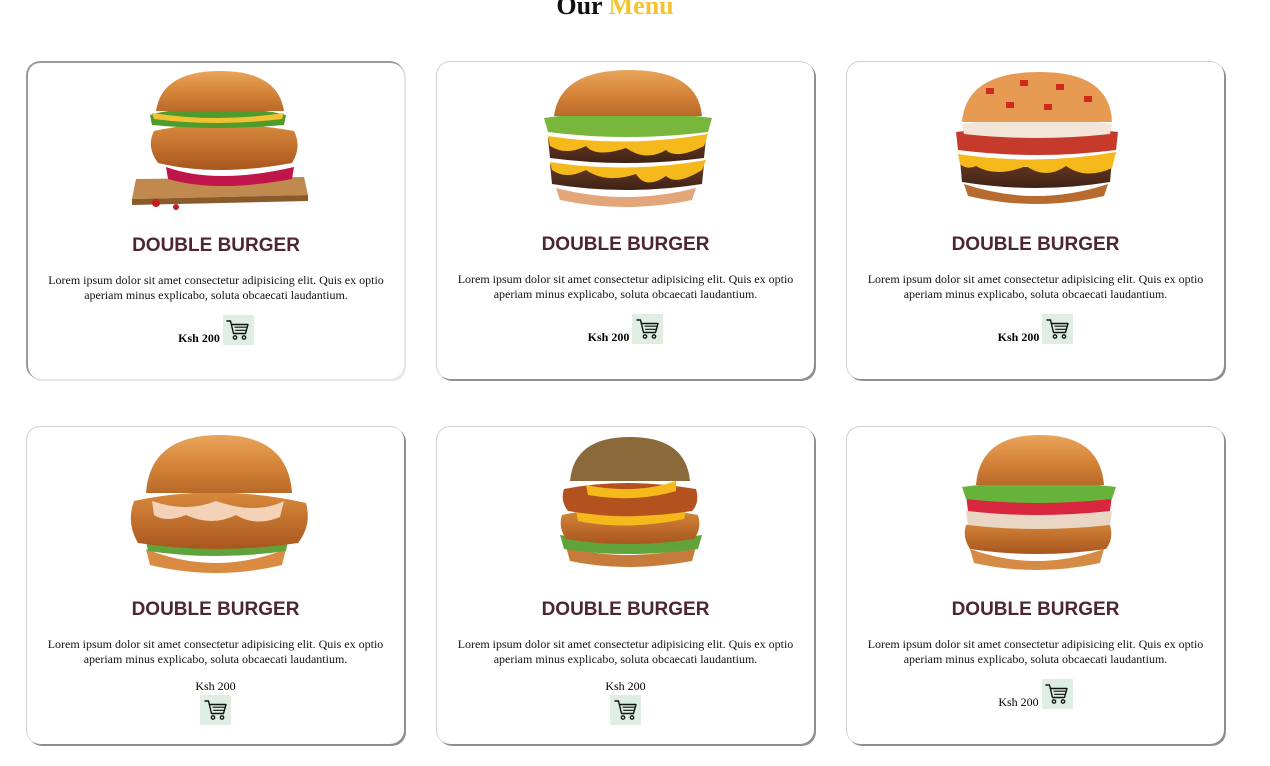 The width and height of the screenshot is (1270, 766). I want to click on page-title: Our Menu, so click(615, 10).